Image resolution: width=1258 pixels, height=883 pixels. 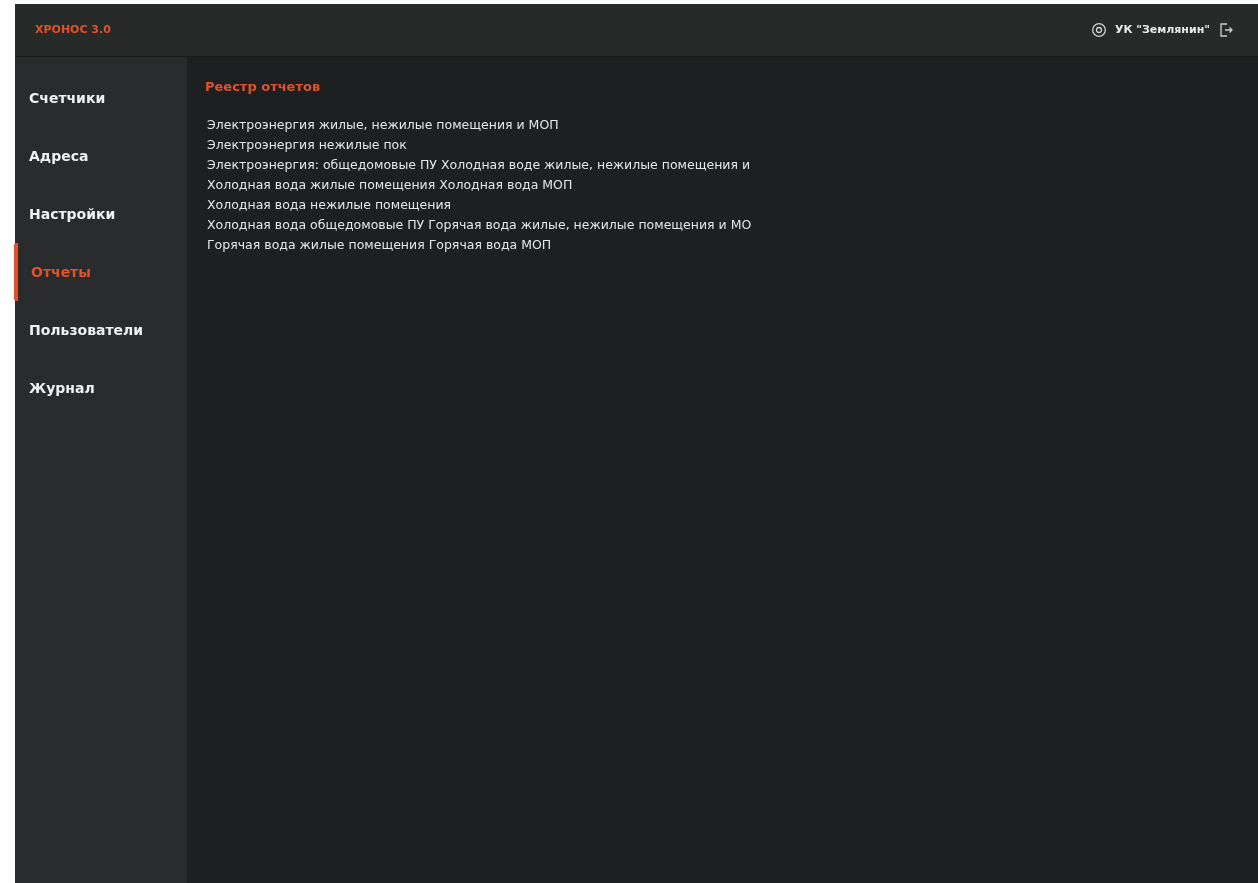 I want to click on sidebar-item: Пользователи, so click(x=101, y=330).